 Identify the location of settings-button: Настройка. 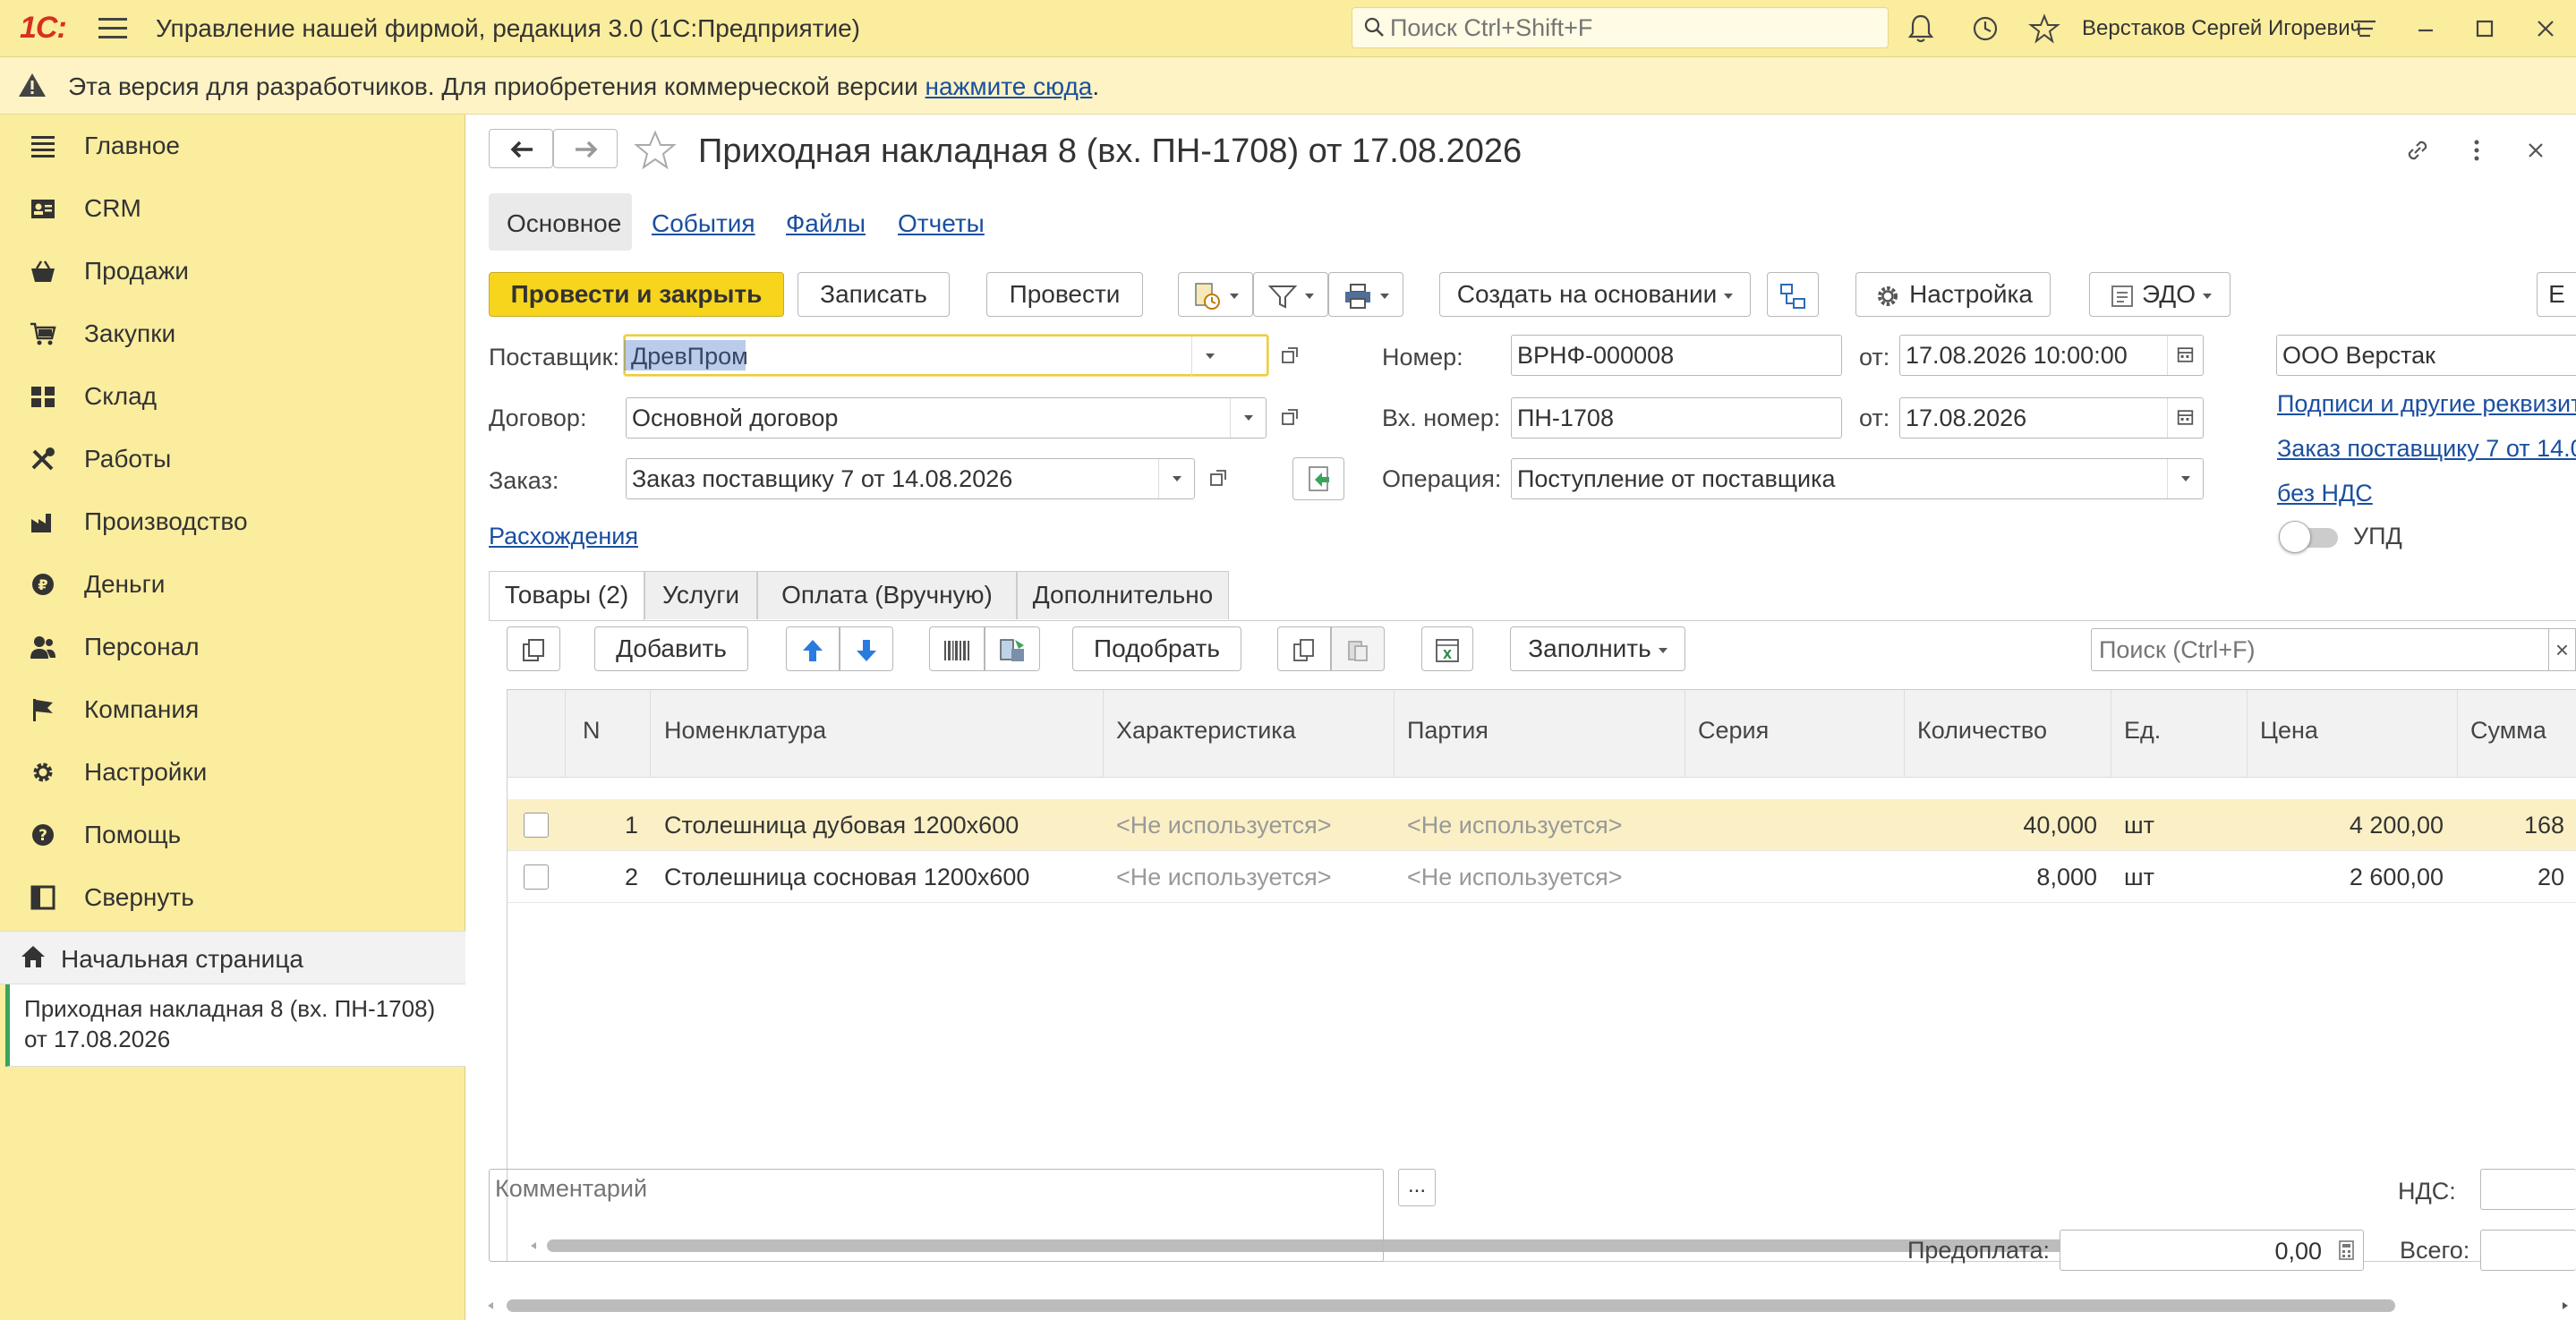
(1953, 294).